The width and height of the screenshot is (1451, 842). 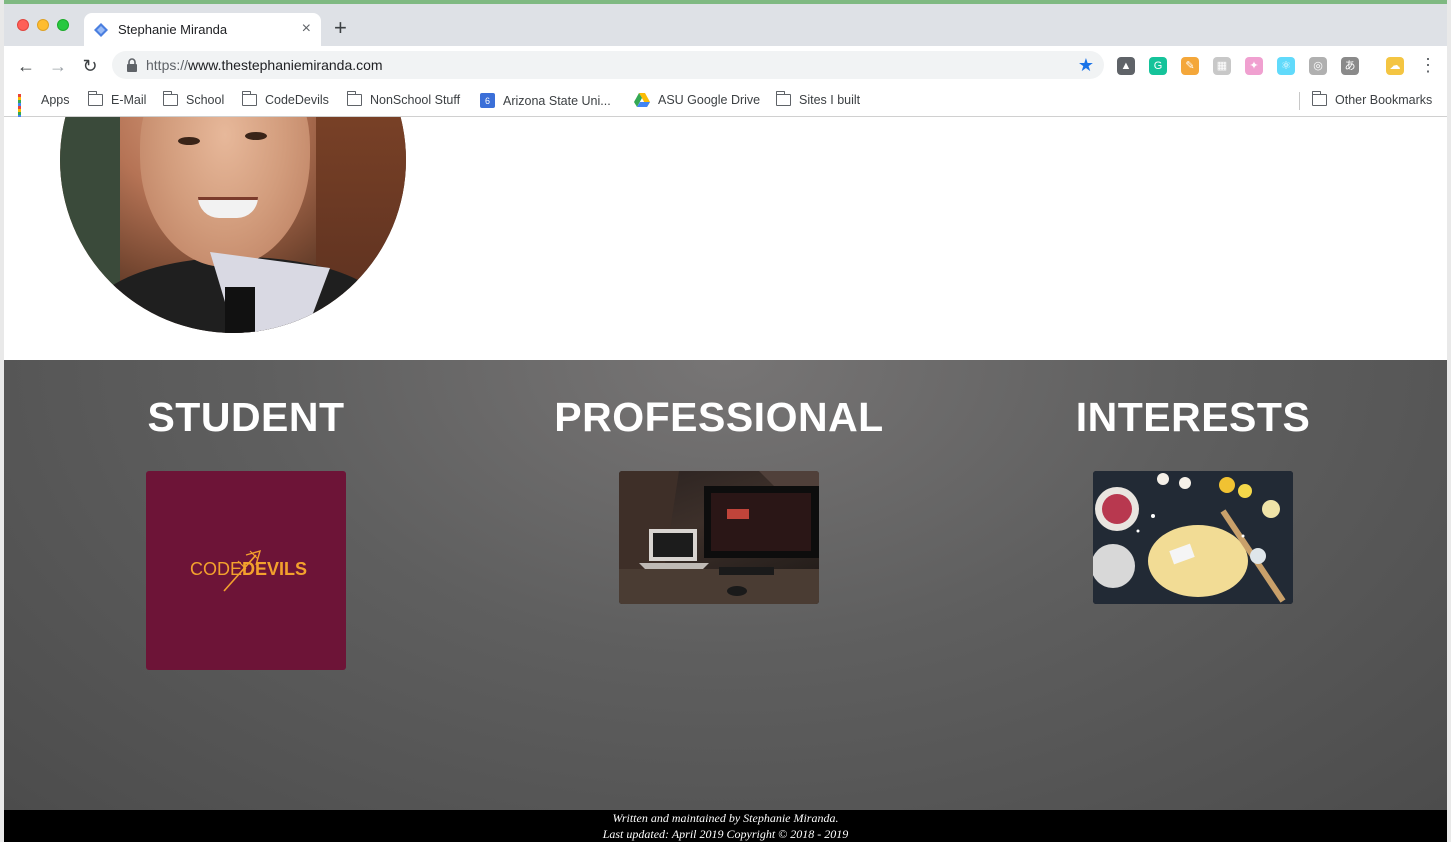 What do you see at coordinates (415, 100) in the screenshot?
I see `bookmark-label: NonSchool Stuff` at bounding box center [415, 100].